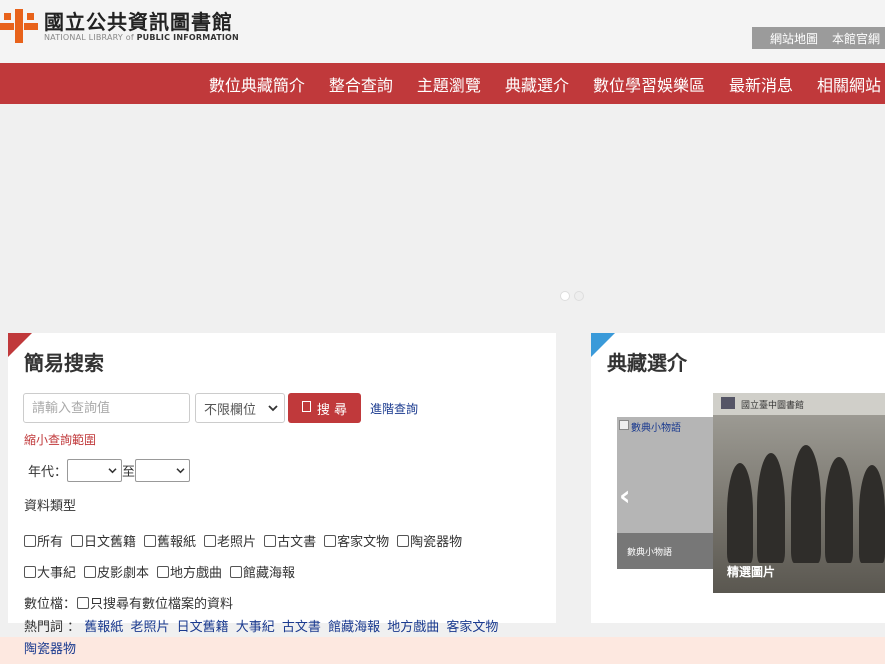 Image resolution: width=885 pixels, height=664 pixels. What do you see at coordinates (647, 363) in the screenshot?
I see `panel-title: 典藏選介` at bounding box center [647, 363].